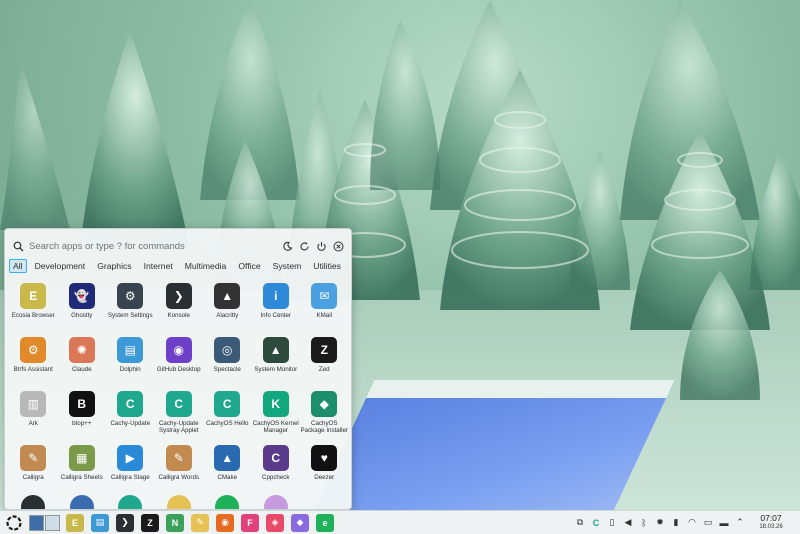 This screenshot has width=800, height=534. I want to click on cachyos-hello-icon: C, so click(227, 404).